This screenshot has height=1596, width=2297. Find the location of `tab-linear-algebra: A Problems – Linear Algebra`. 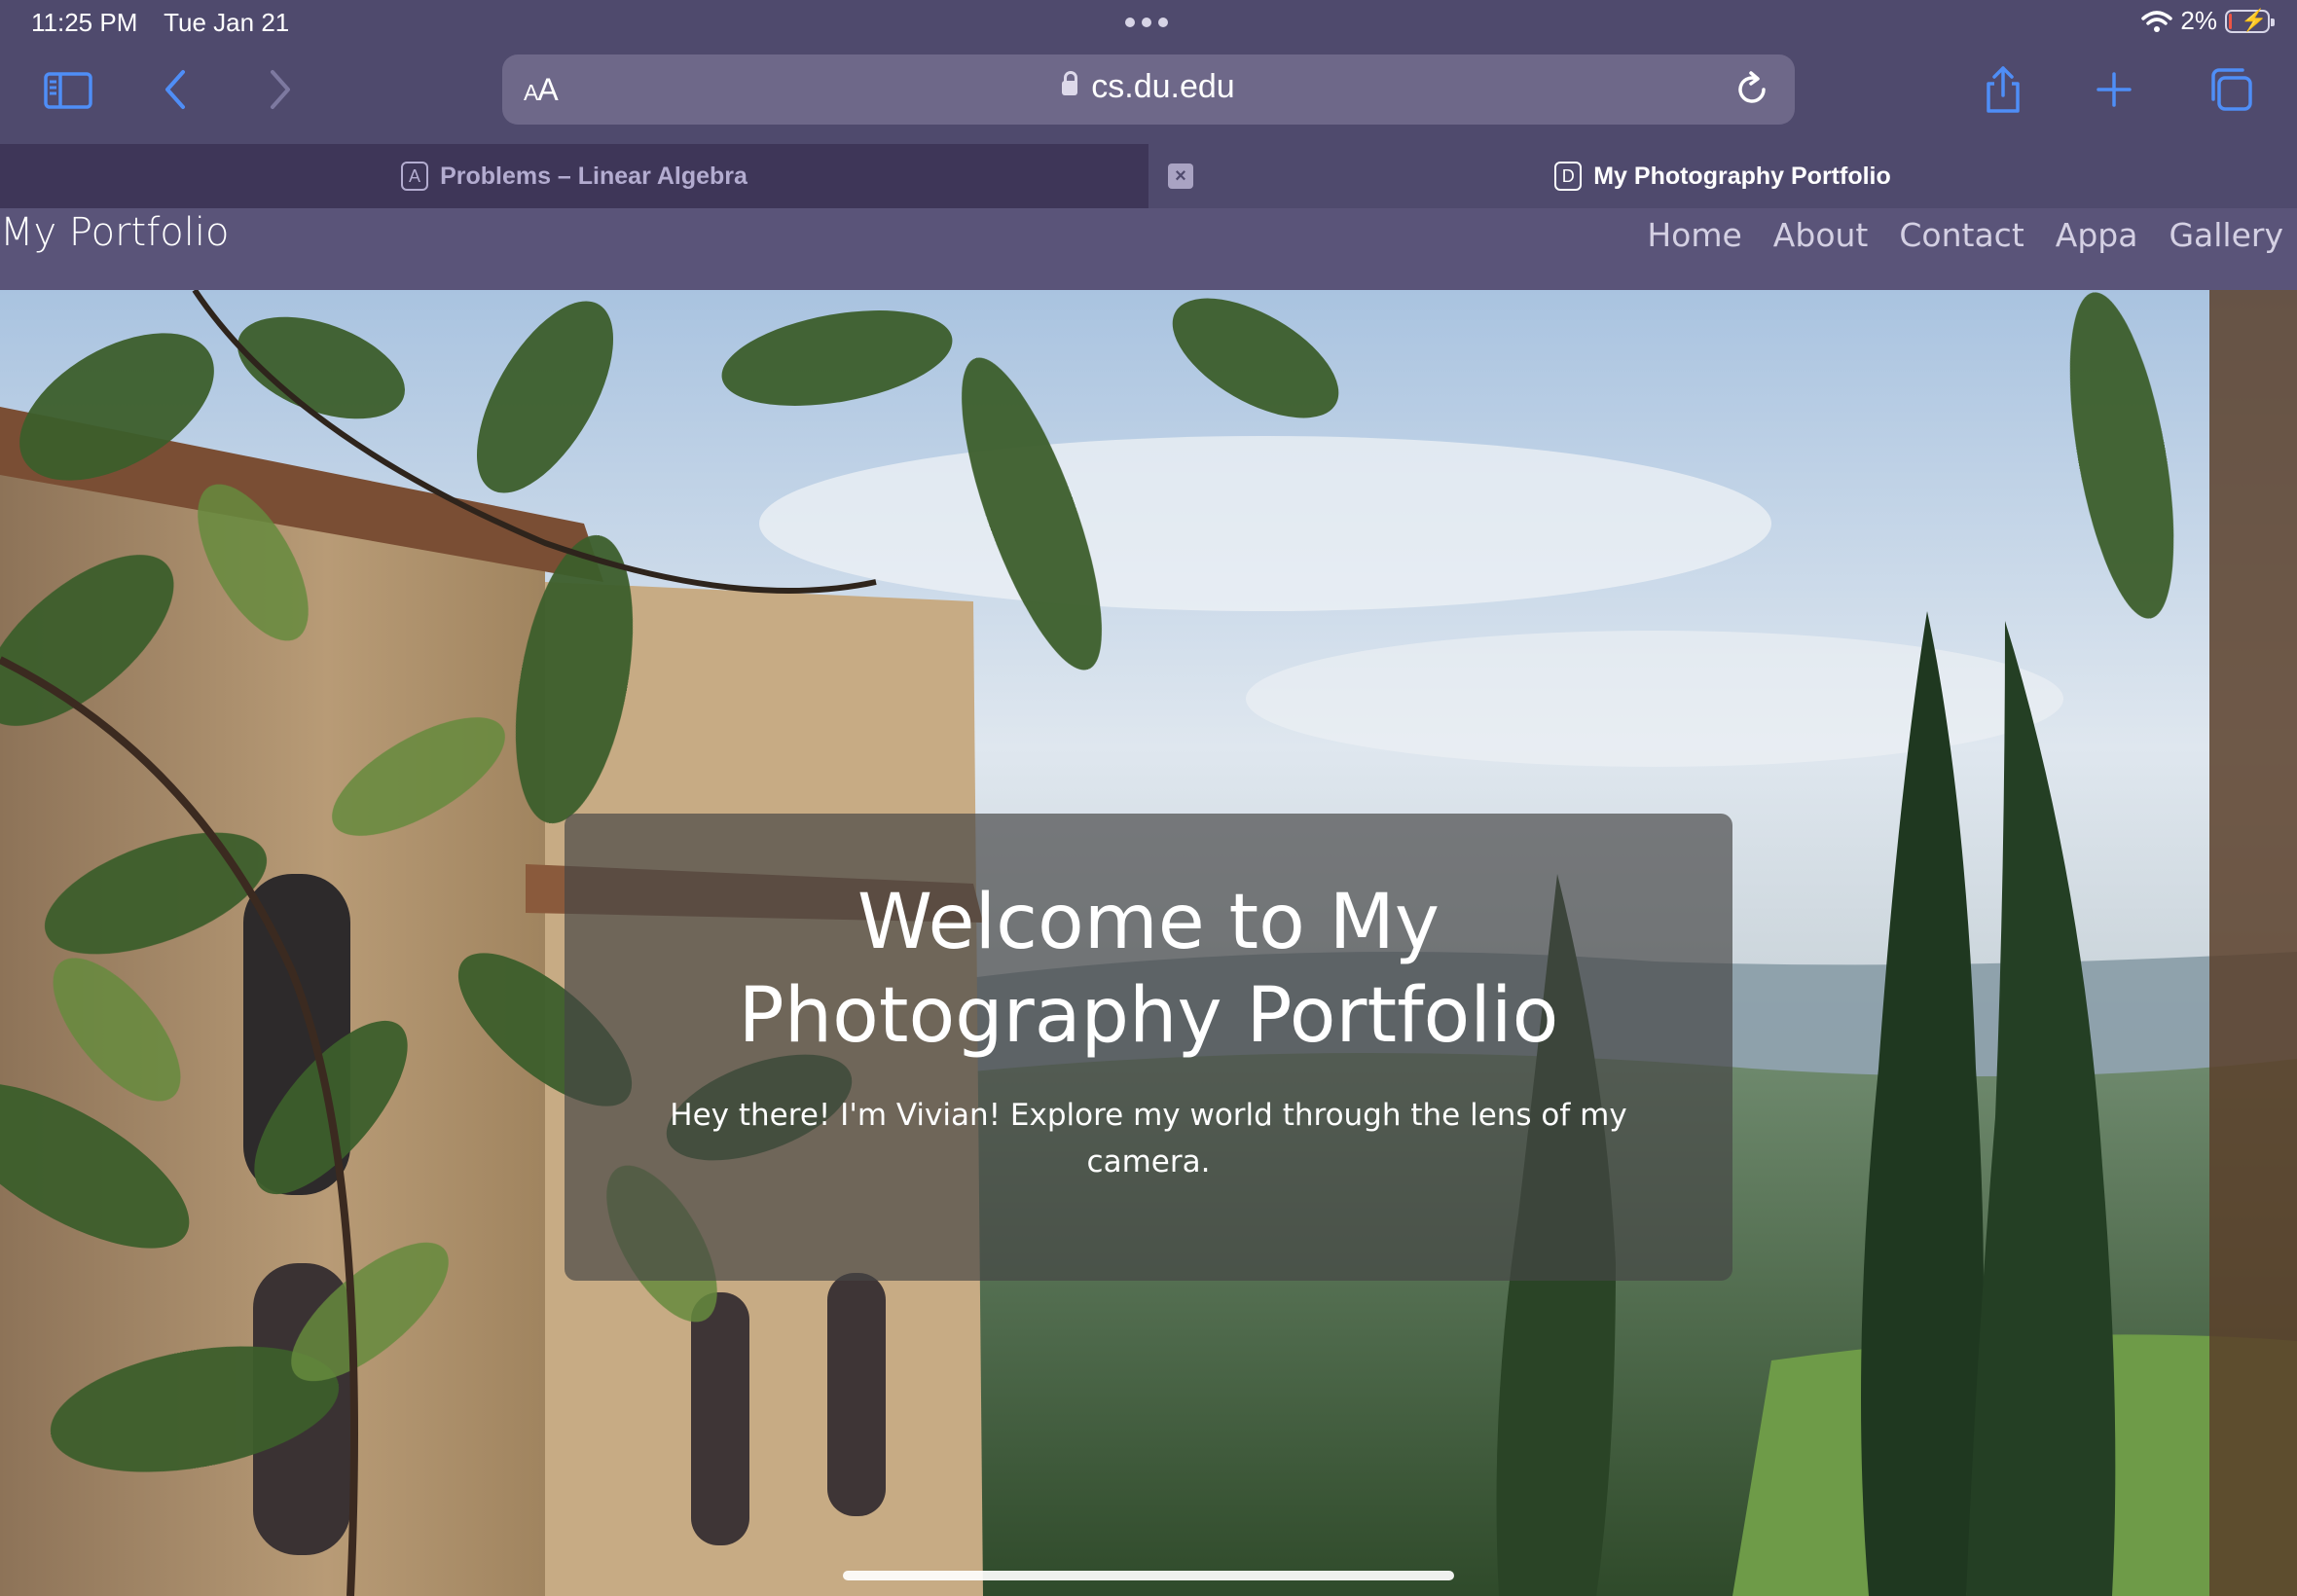

tab-linear-algebra: A Problems – Linear Algebra is located at coordinates (574, 176).